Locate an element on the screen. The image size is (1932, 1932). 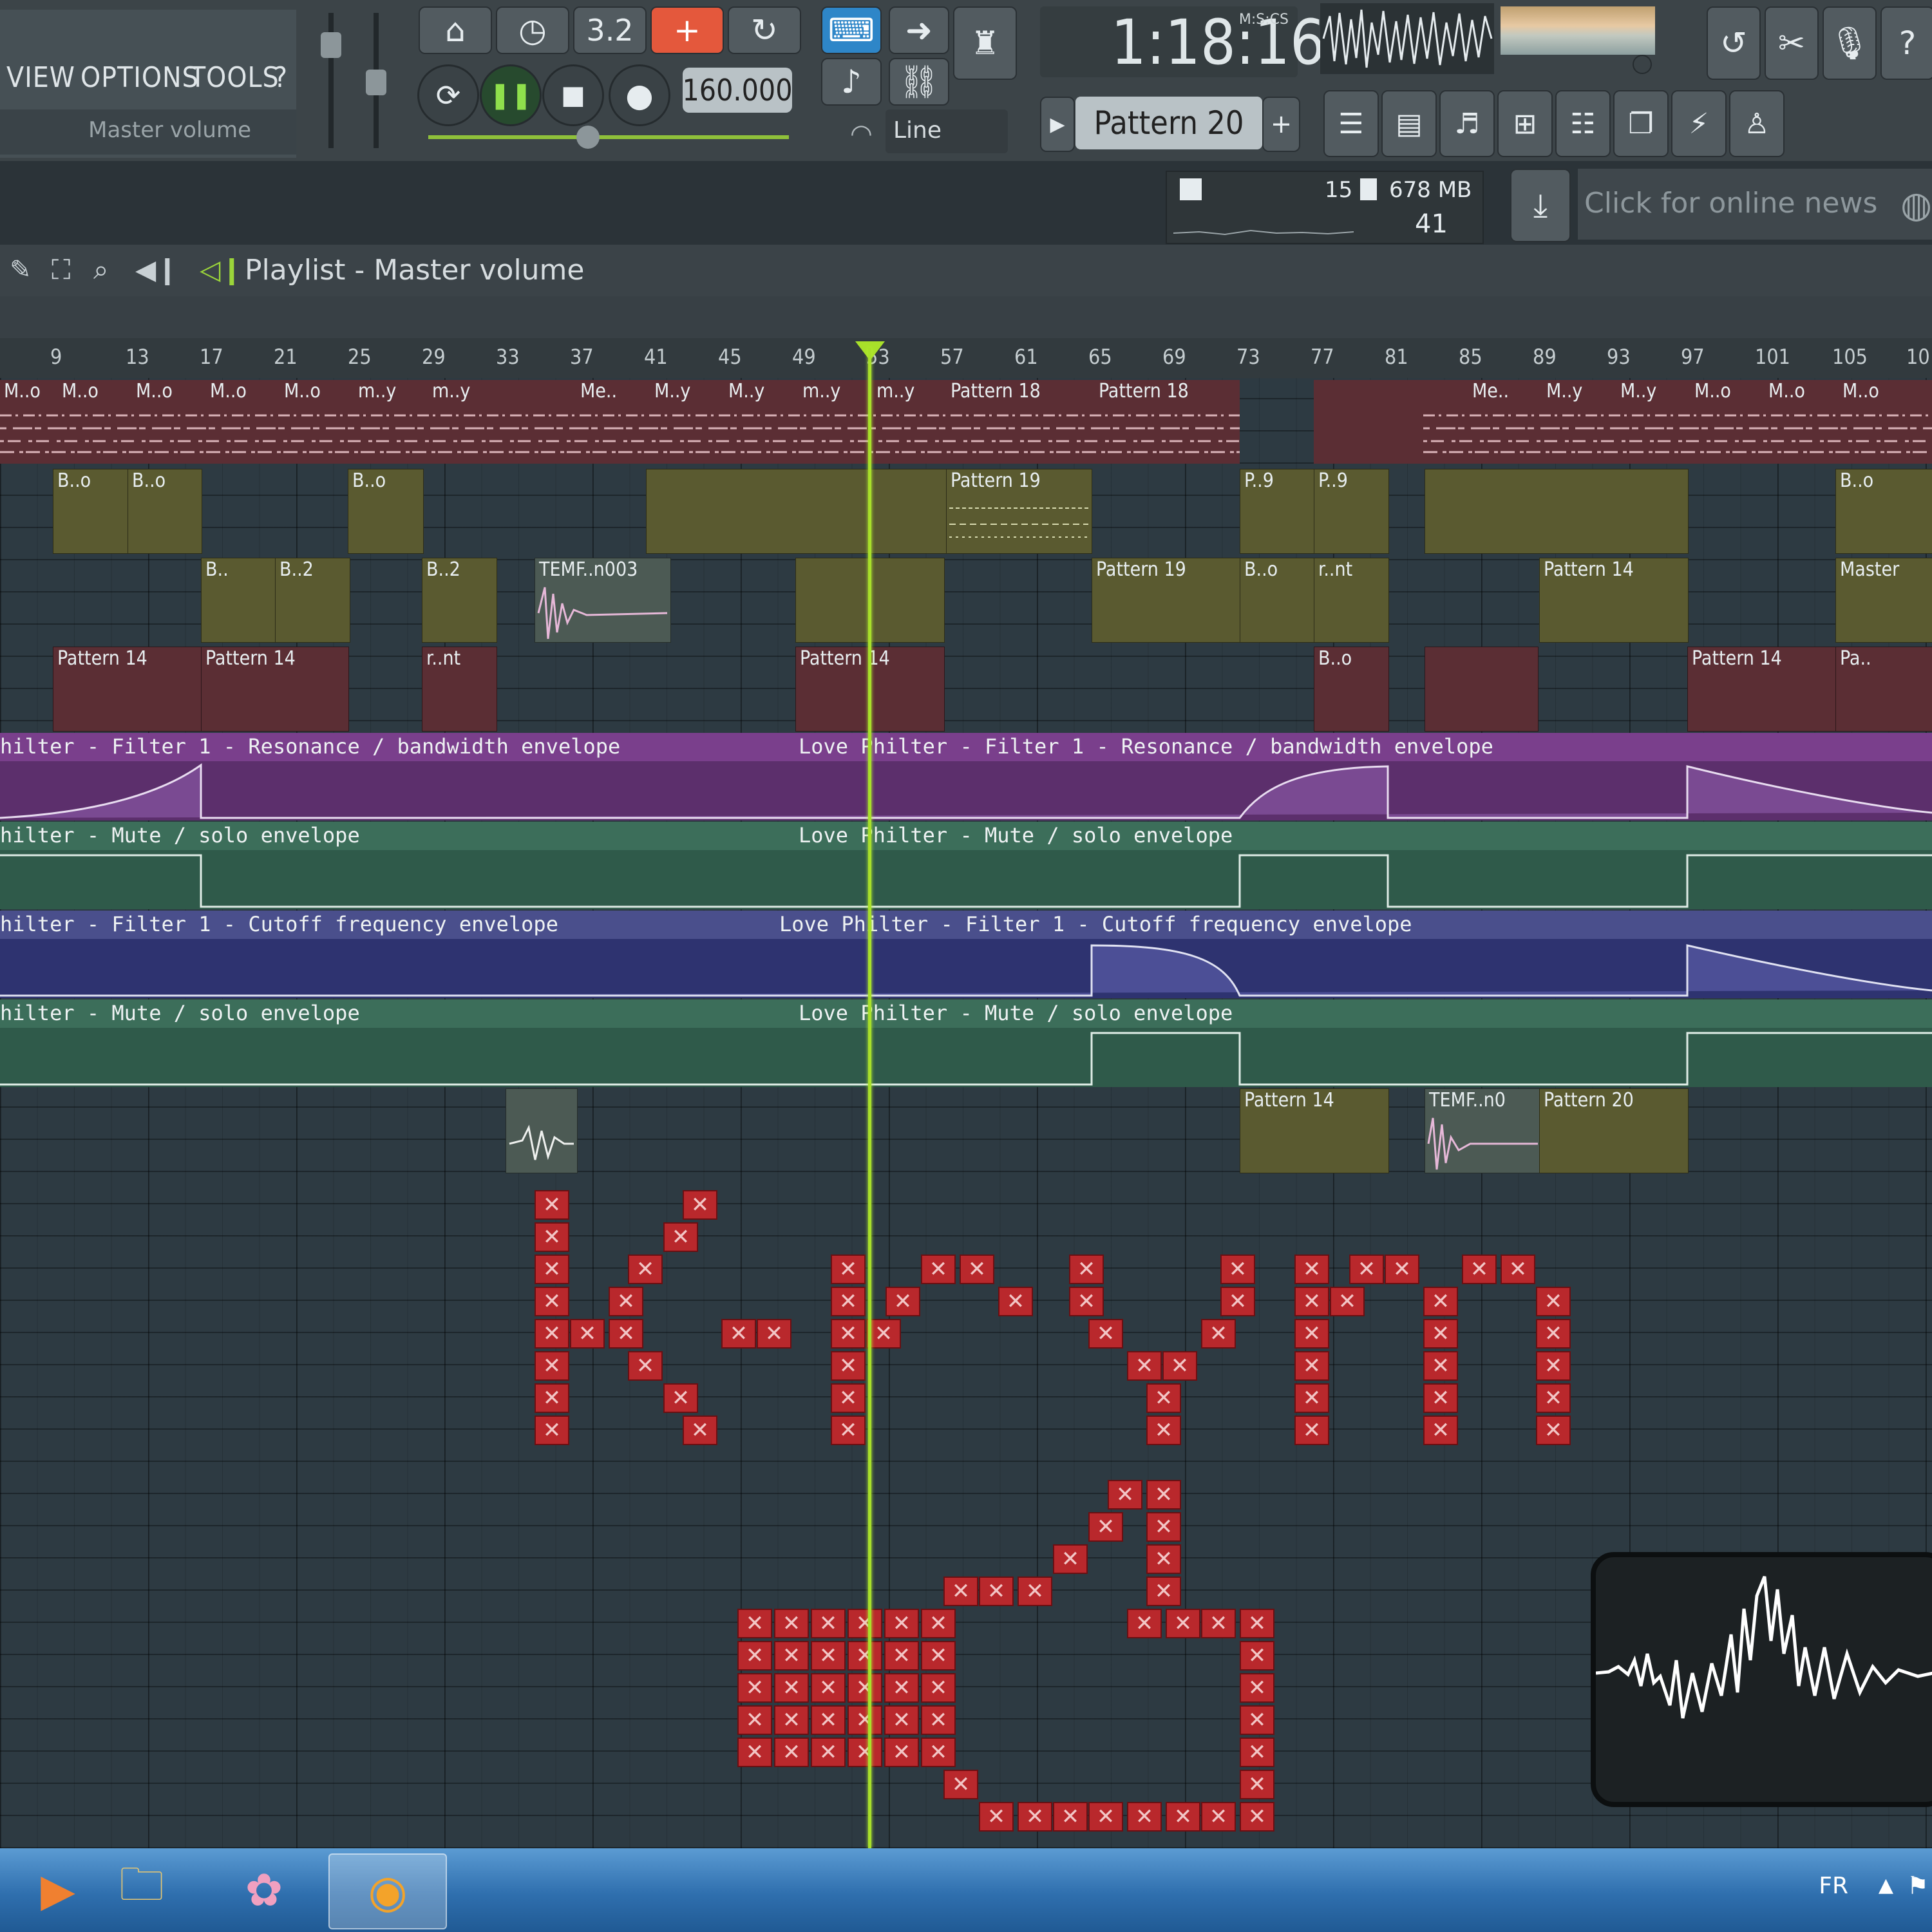
menu-view: VIEW is located at coordinates (40, 77).